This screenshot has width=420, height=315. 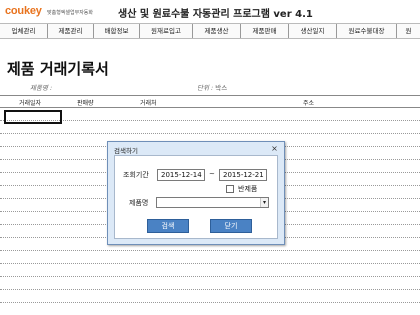 I want to click on dialog-title: 검색하기, so click(x=126, y=151).